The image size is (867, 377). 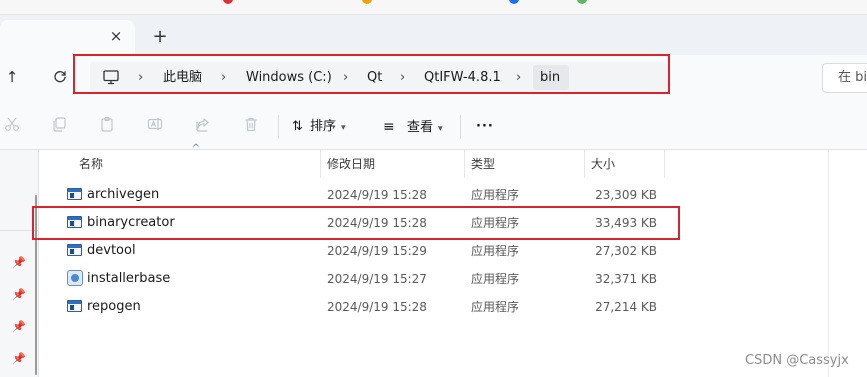 I want to click on delete-icon, so click(x=251, y=126).